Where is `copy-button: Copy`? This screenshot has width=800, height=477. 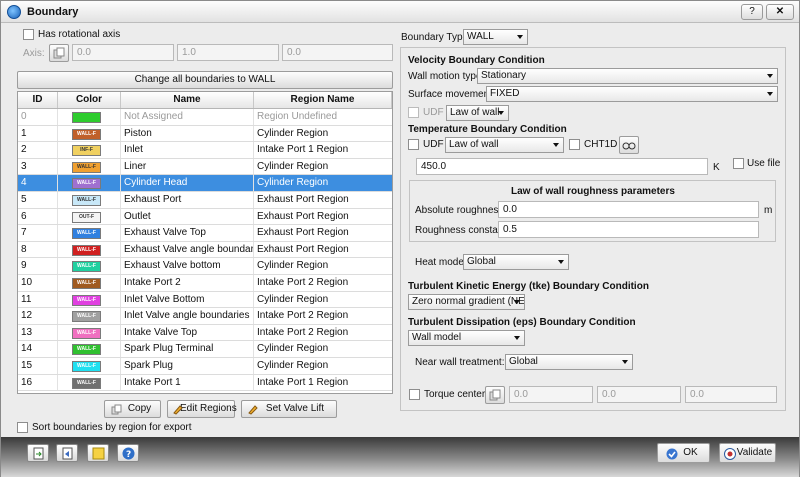
copy-button: Copy is located at coordinates (132, 409).